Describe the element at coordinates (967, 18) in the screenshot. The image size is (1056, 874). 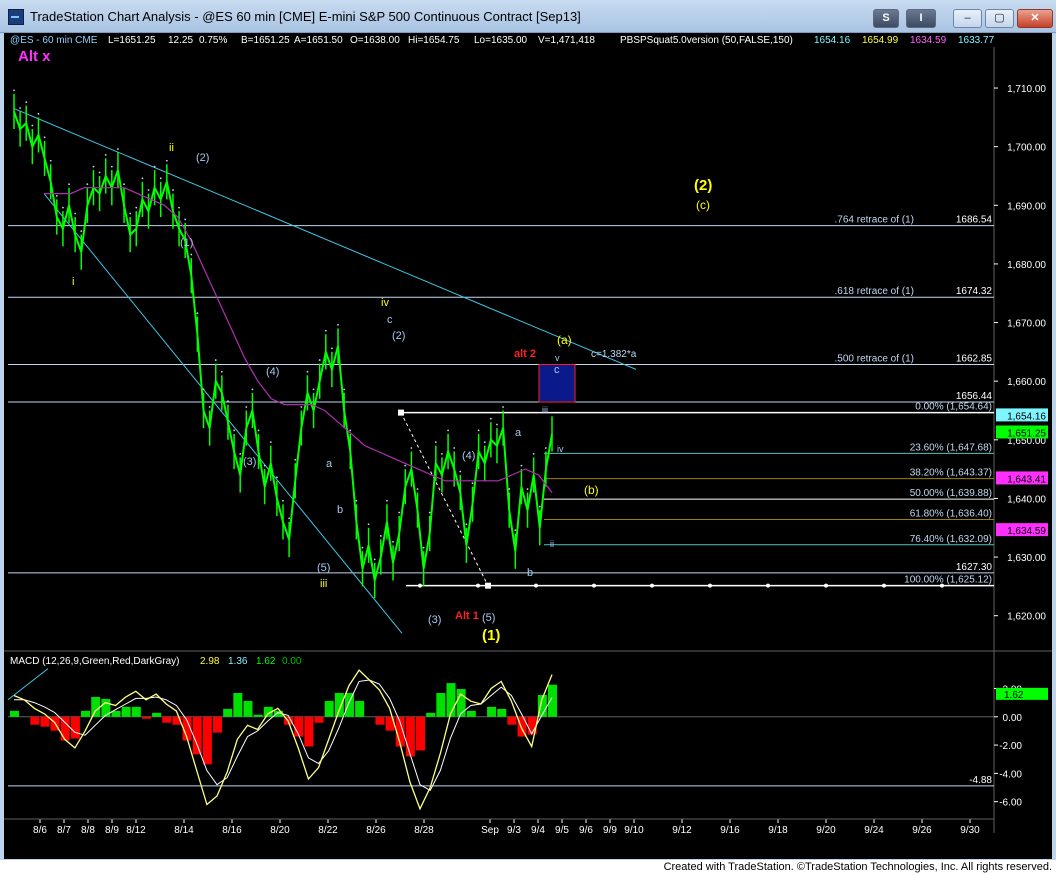
I see `minimize-button: –` at that location.